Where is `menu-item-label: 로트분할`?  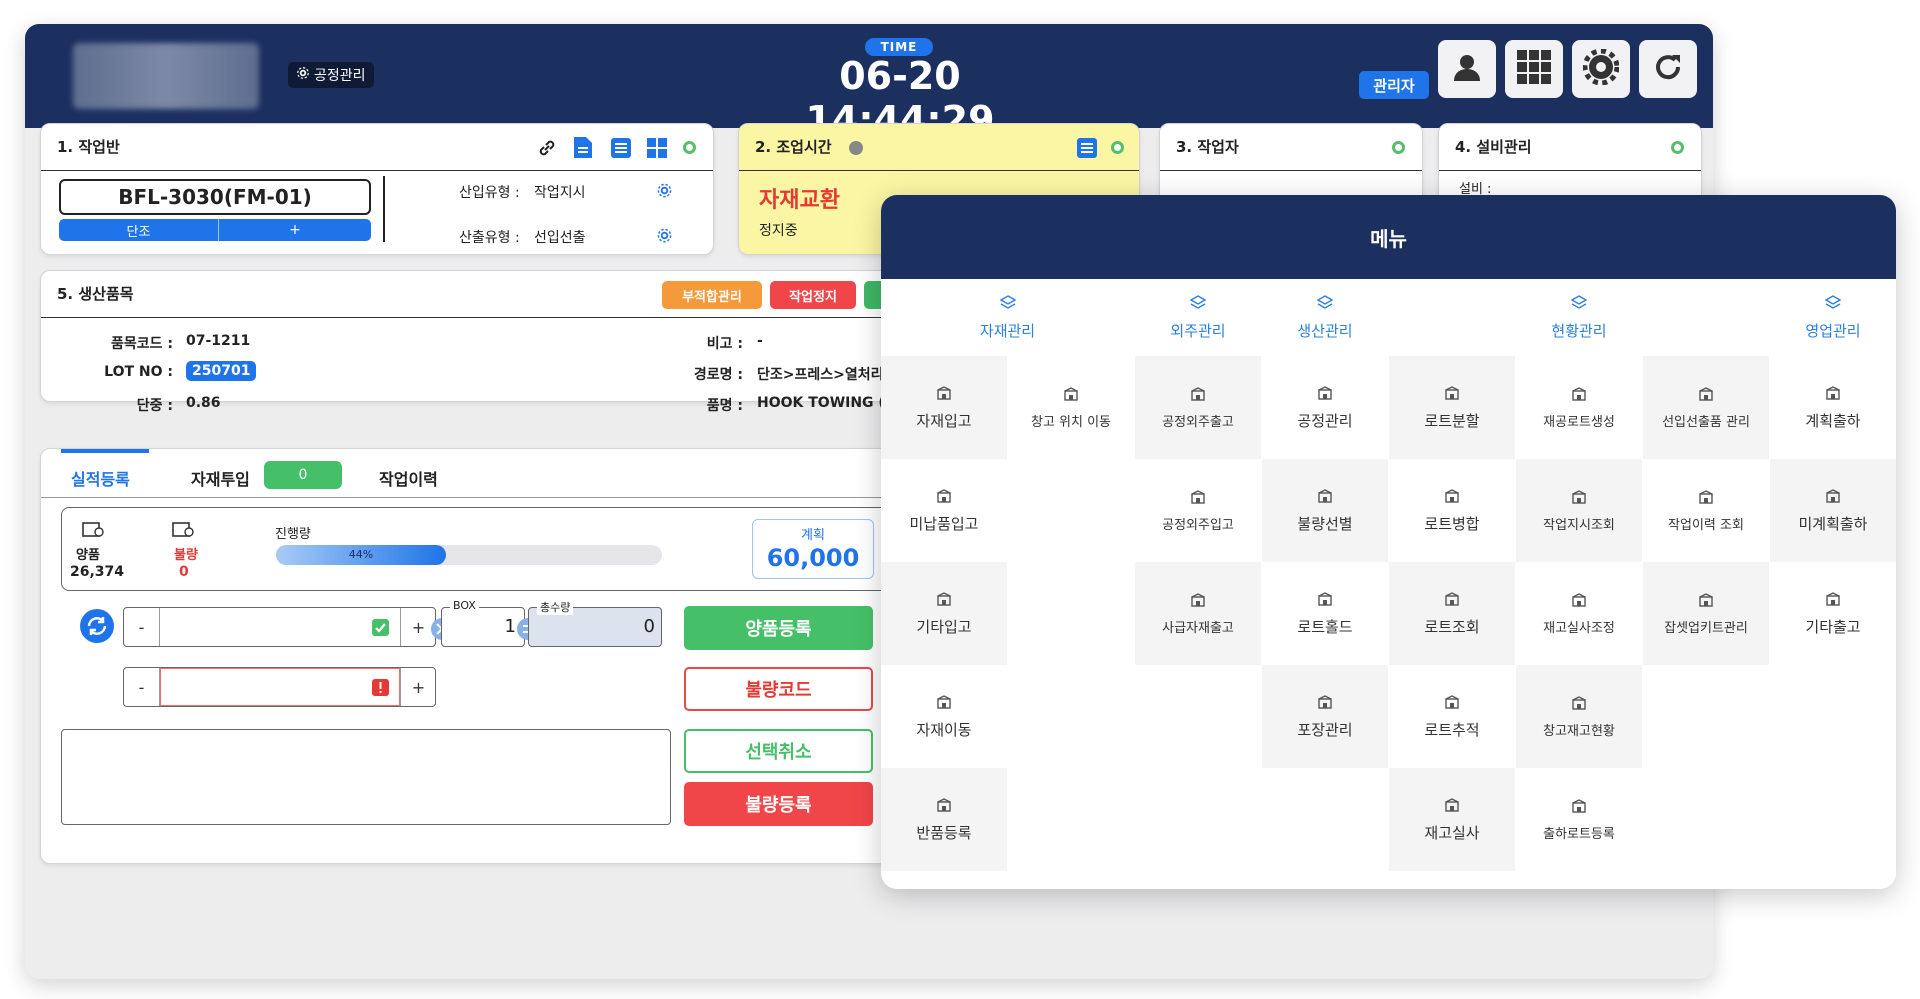
menu-item-label: 로트분할 is located at coordinates (1452, 421).